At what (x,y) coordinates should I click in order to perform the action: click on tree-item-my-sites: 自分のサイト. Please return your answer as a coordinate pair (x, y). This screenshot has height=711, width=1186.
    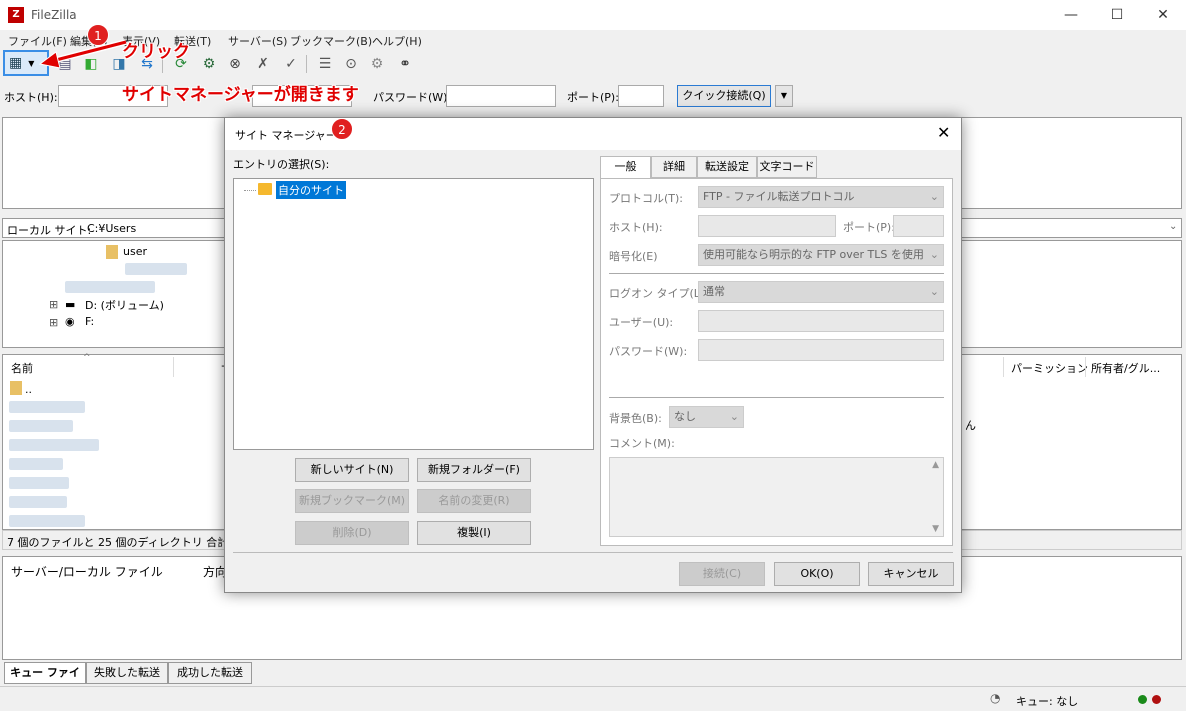
    Looking at the image, I should click on (311, 190).